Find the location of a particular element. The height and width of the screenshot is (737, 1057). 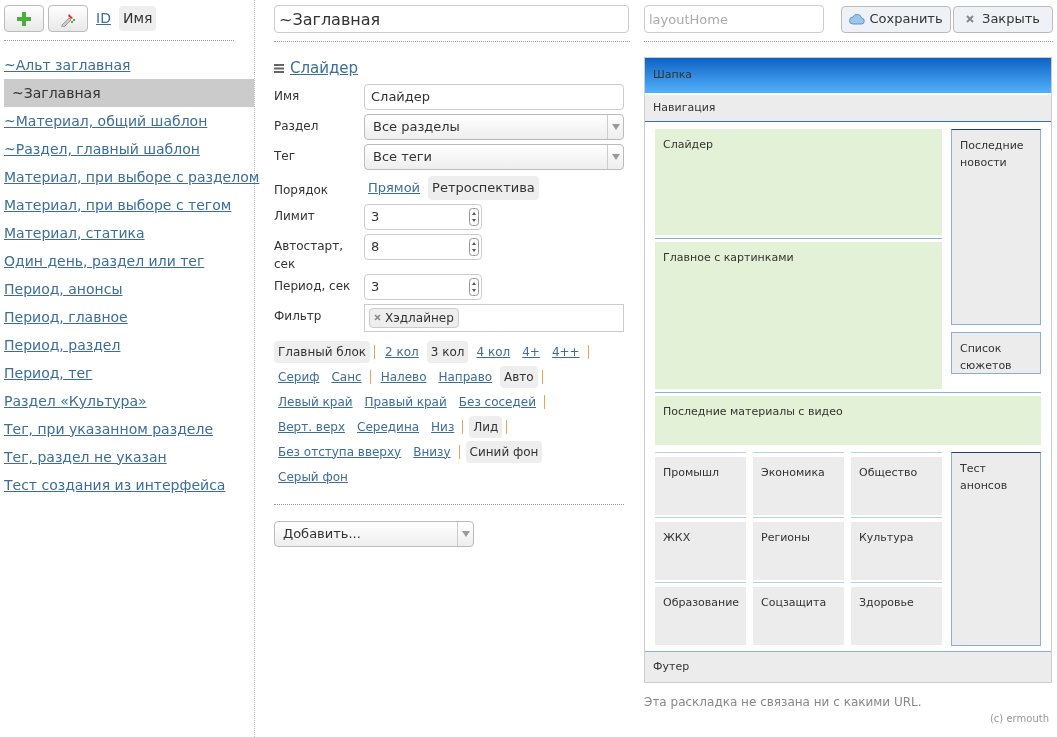

filter-tag: Хэдлайнер is located at coordinates (414, 317).